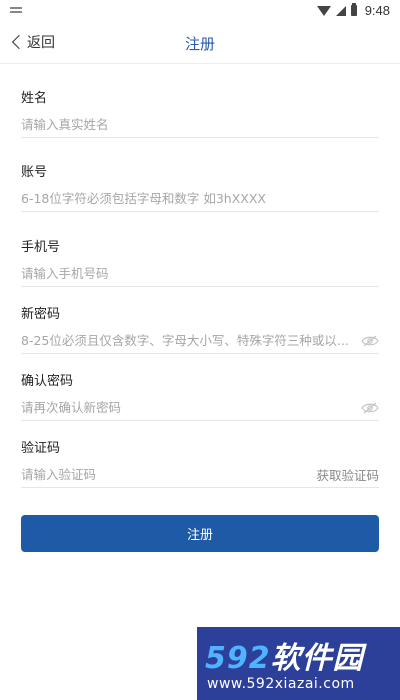  I want to click on phone-label: 手机号, so click(41, 247).